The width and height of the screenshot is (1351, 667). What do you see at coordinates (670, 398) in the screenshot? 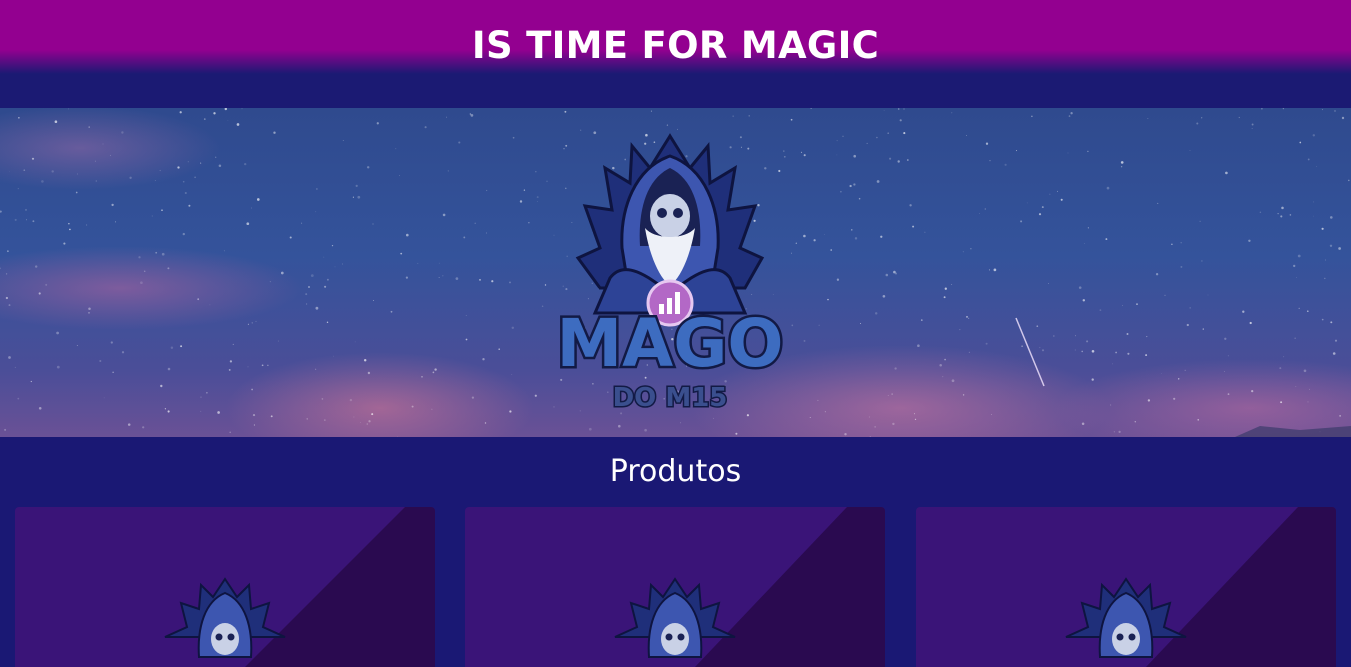
I see `logo-text-sub: DO M15` at bounding box center [670, 398].